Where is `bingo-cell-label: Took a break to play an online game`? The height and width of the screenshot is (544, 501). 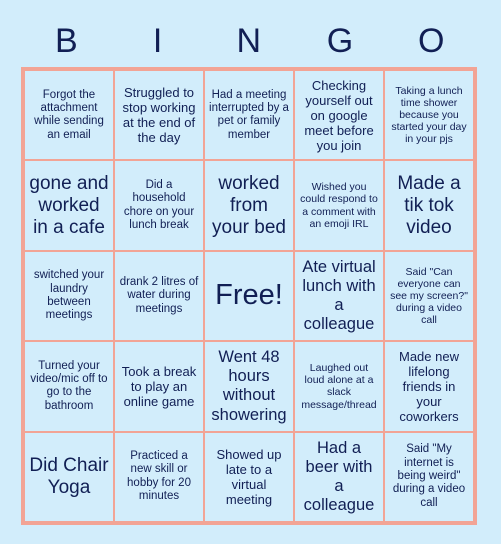 bingo-cell-label: Took a break to play an online game is located at coordinates (159, 386).